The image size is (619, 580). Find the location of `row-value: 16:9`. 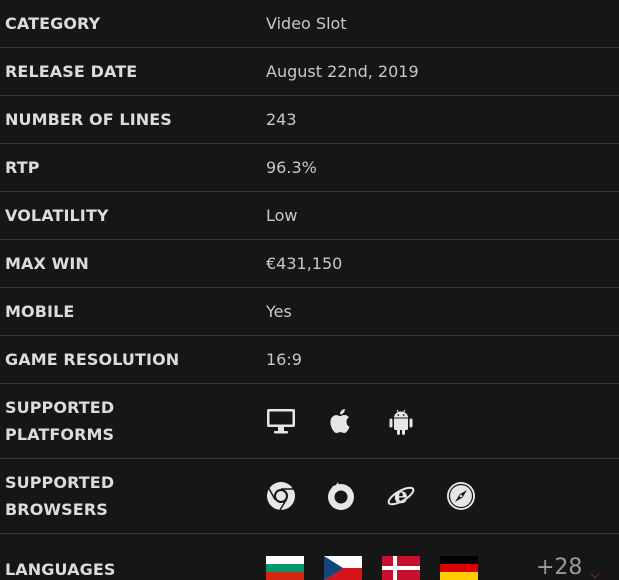

row-value: 16:9 is located at coordinates (284, 359).